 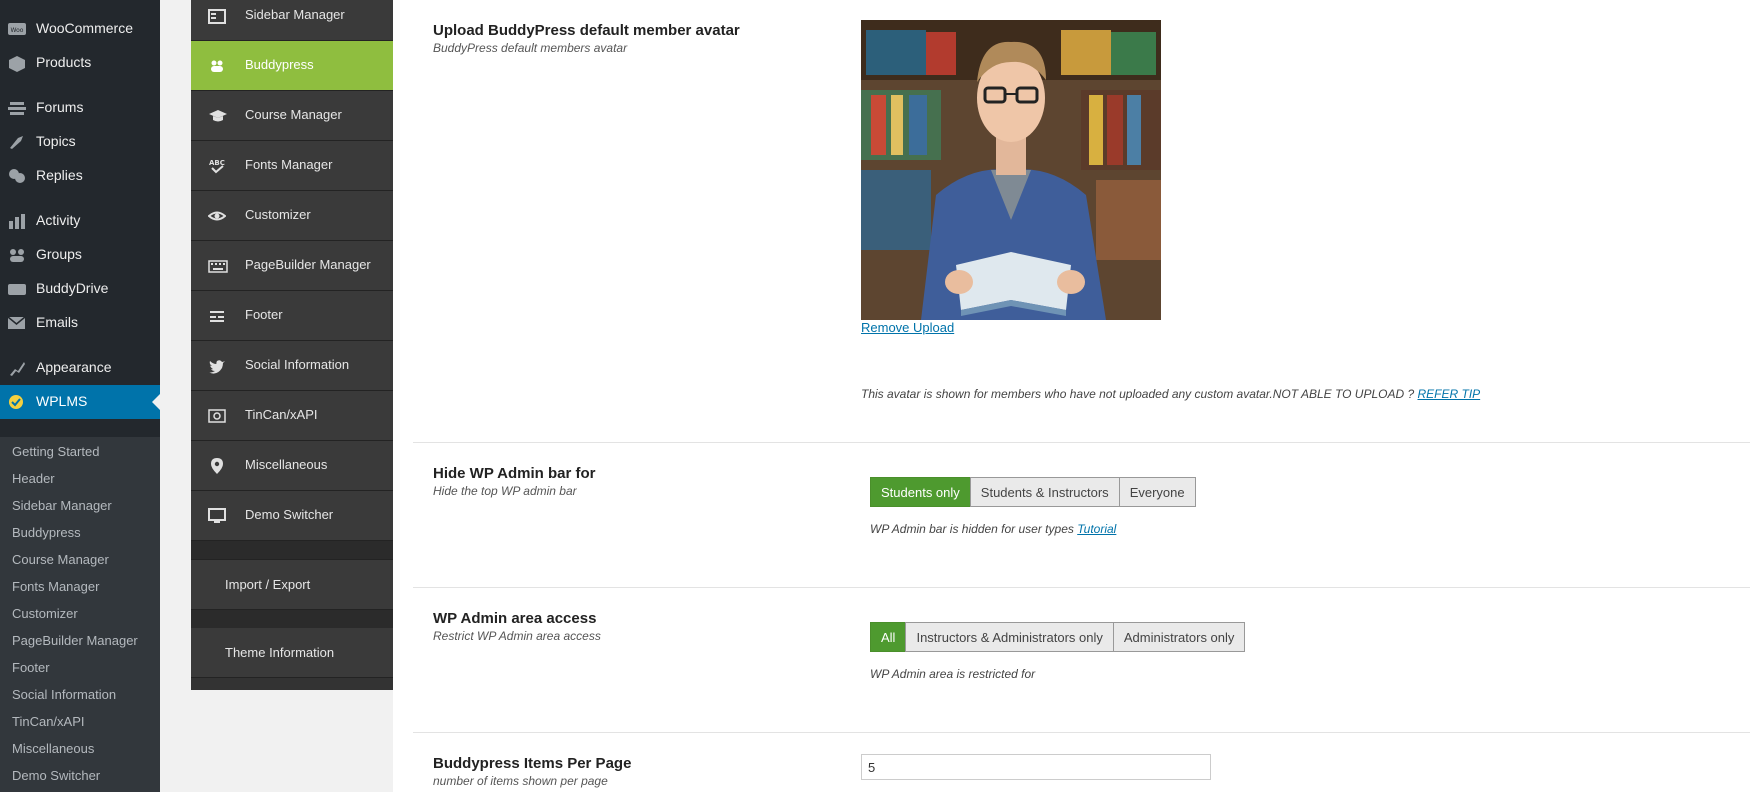 What do you see at coordinates (292, 416) in the screenshot?
I see `opt-nav-tincan: TinCan/xAPI` at bounding box center [292, 416].